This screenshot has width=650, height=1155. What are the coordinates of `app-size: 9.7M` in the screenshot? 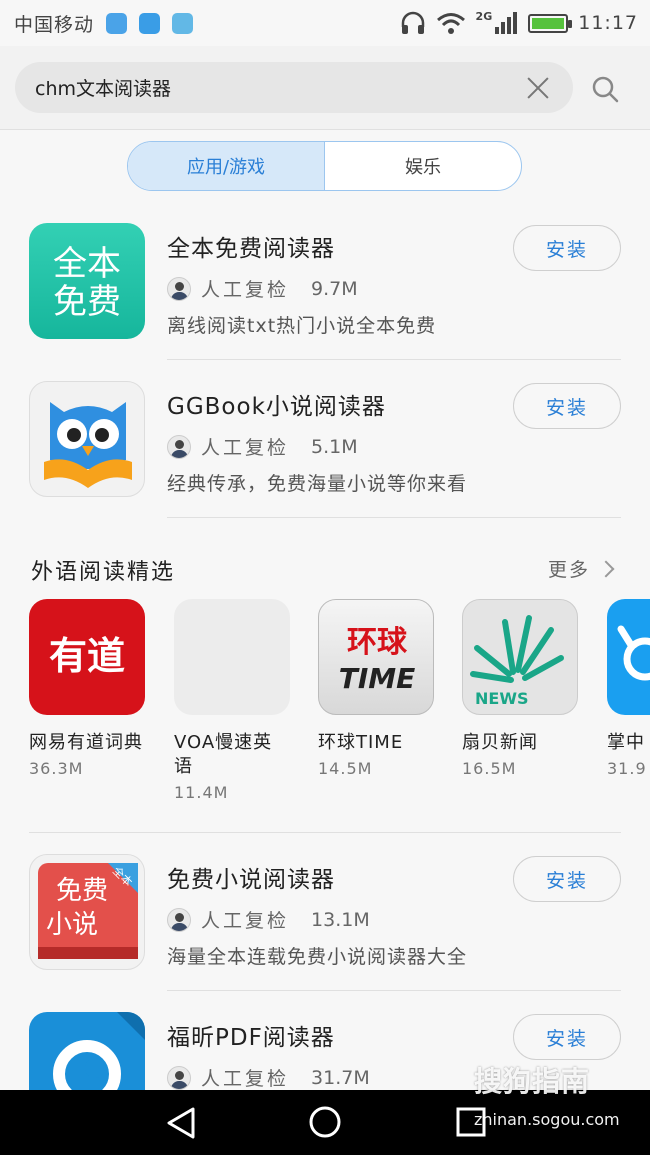 It's located at (334, 288).